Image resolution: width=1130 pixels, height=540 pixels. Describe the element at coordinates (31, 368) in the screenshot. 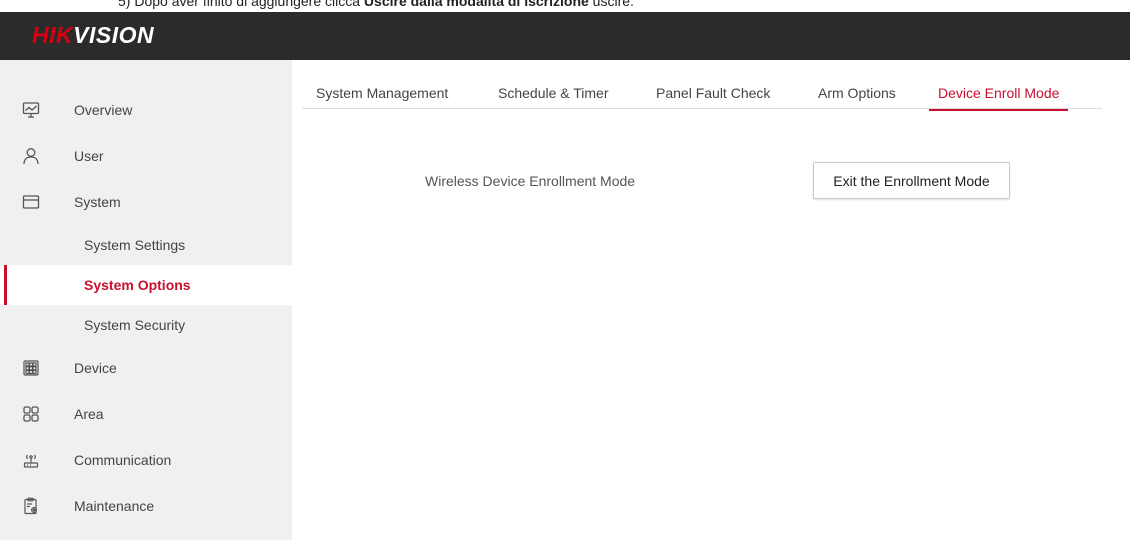

I see `grid-icon` at that location.